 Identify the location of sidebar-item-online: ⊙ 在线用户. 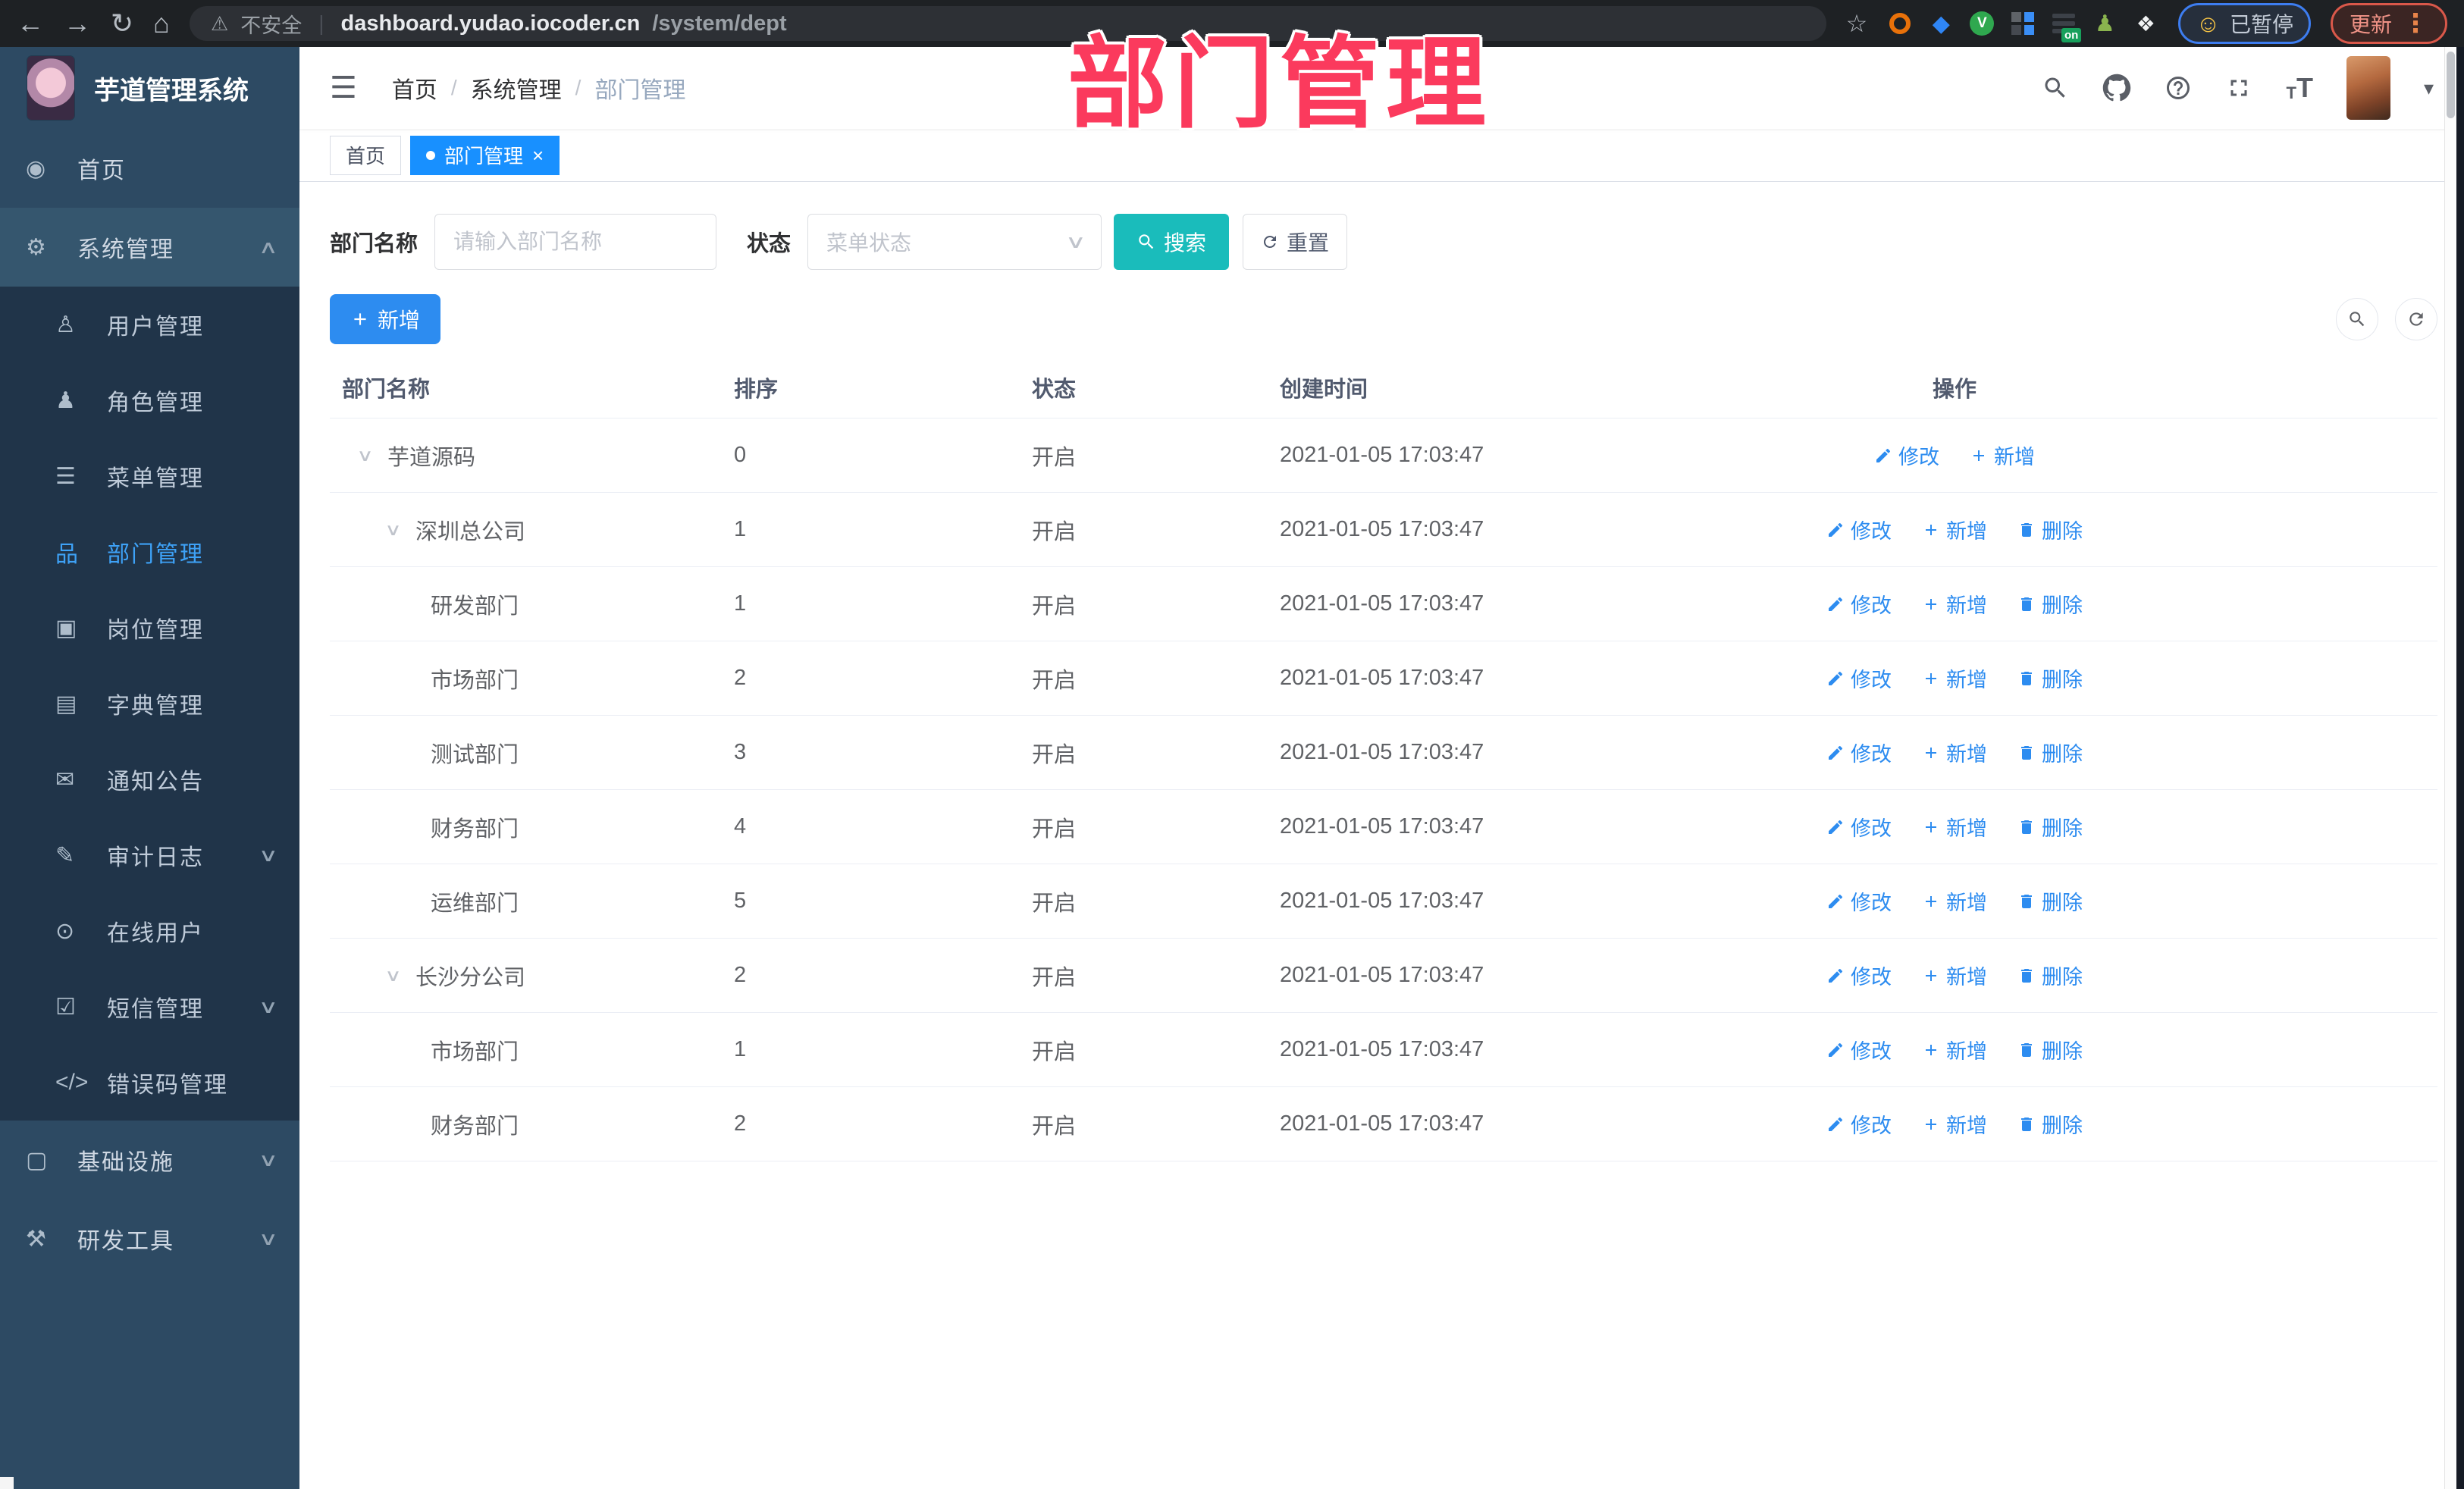
(150, 931).